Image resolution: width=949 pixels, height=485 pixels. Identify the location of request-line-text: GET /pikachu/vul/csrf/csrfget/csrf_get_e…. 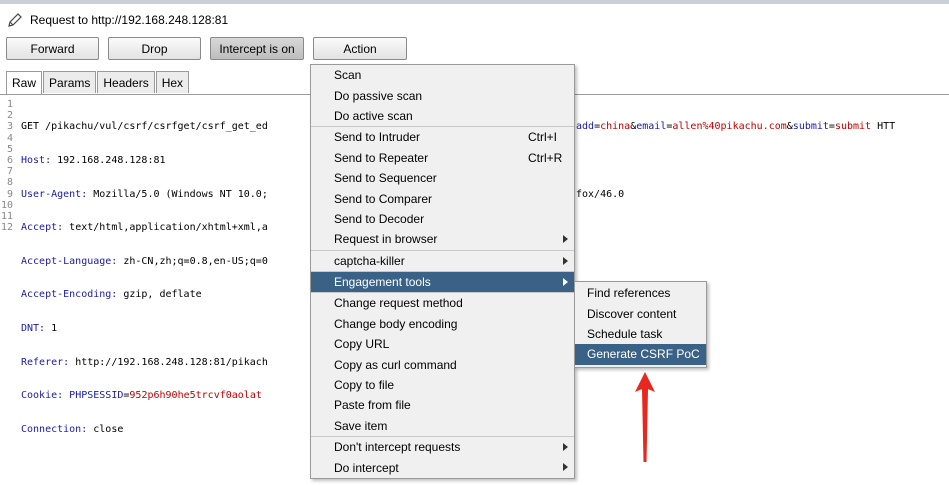
(144, 127).